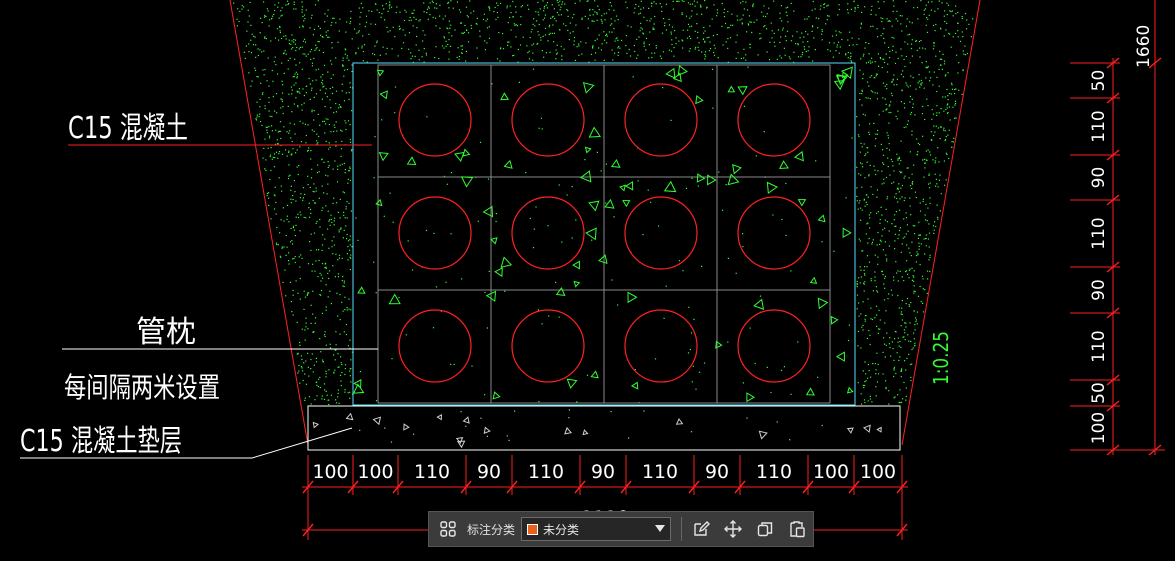 This screenshot has width=1175, height=561. I want to click on label-concrete: C15 混凝土, so click(128, 128).